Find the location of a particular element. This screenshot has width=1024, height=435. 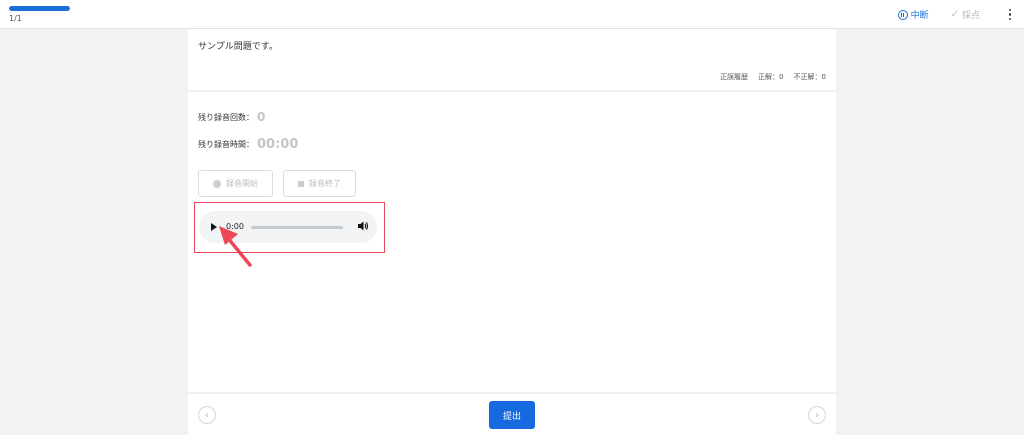

progress-bar is located at coordinates (39, 8).